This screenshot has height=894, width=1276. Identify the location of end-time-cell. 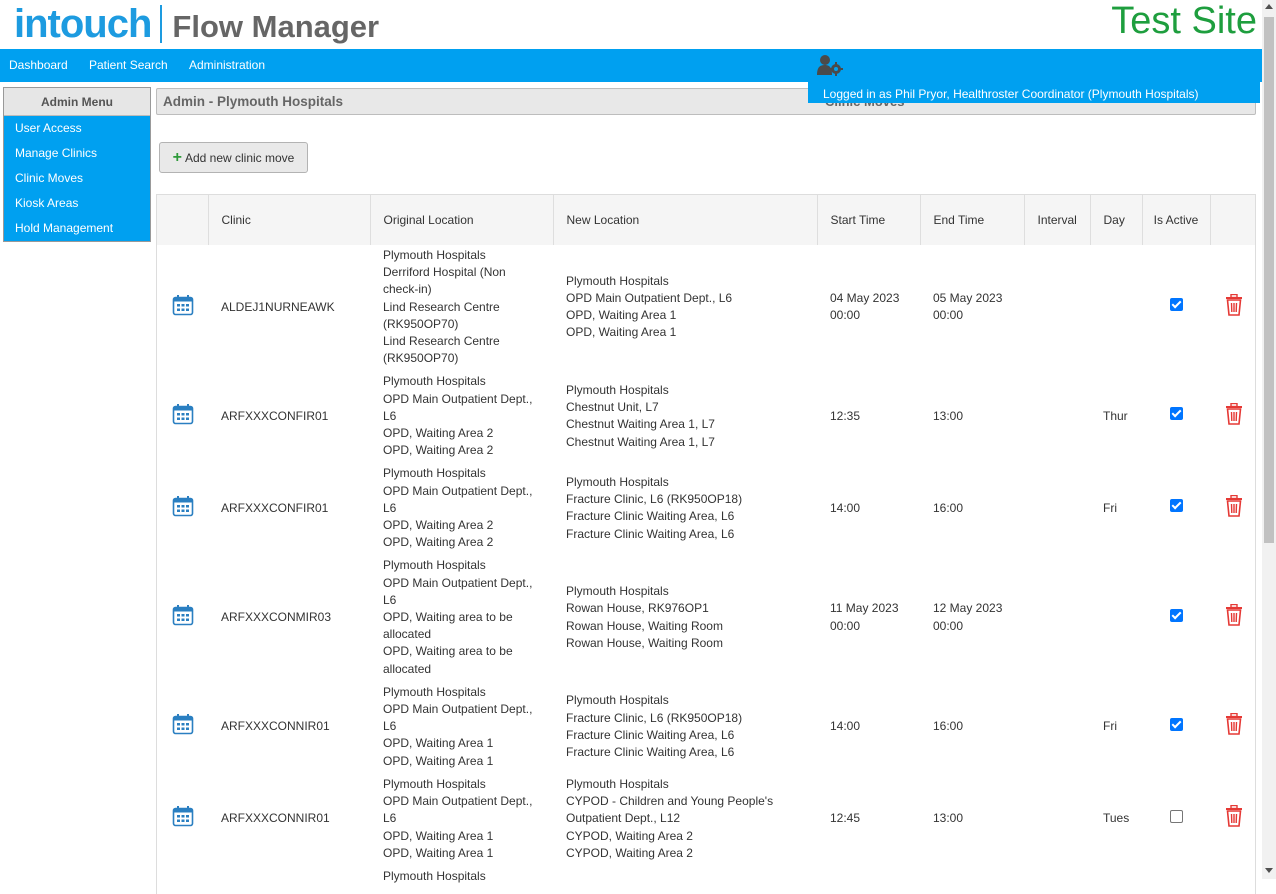
(972, 877).